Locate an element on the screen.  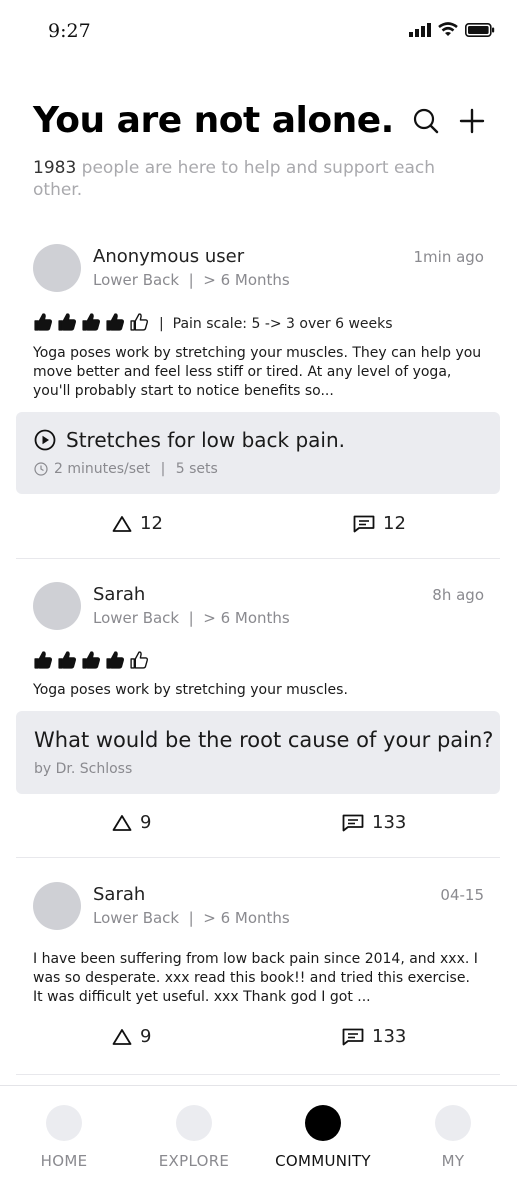
nav-community: COMMUNITY is located at coordinates (323, 1136).